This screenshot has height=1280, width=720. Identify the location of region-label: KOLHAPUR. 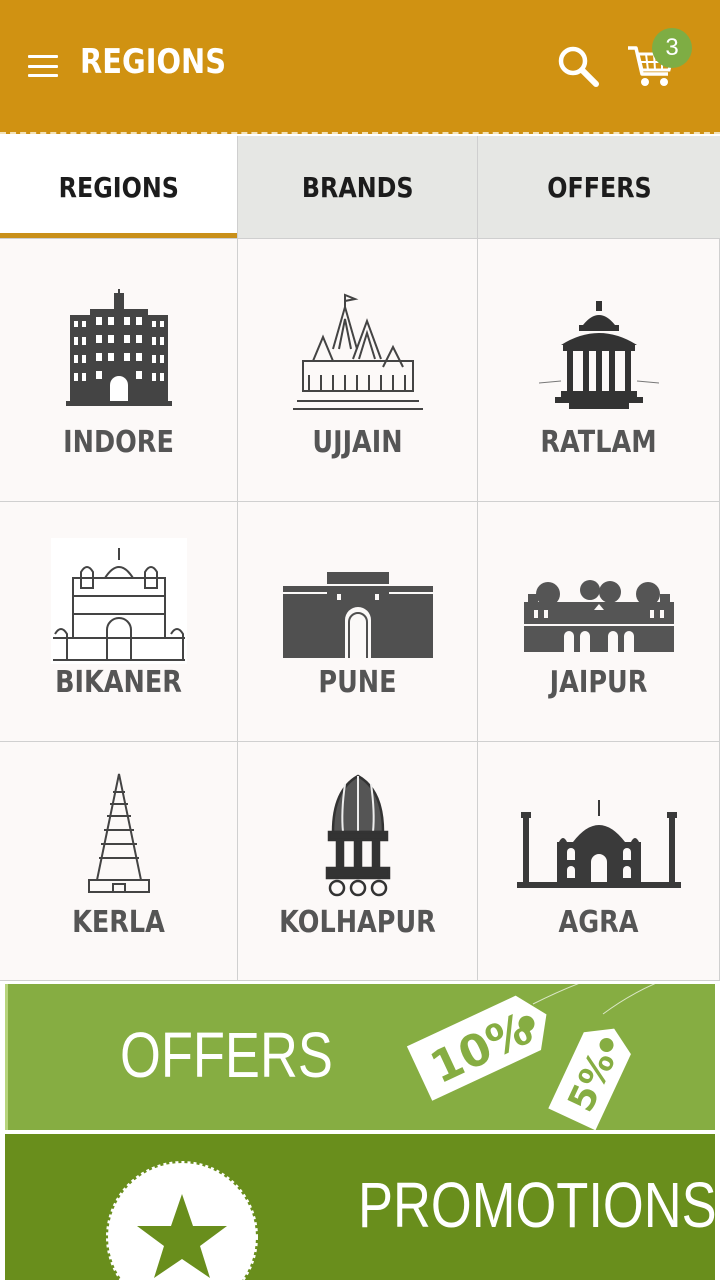
(357, 922).